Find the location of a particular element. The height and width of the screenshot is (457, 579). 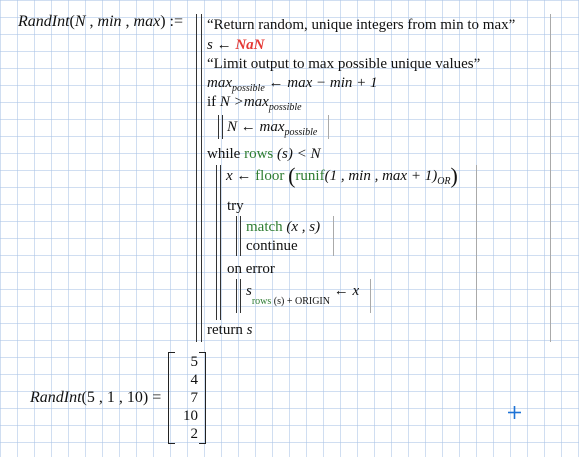

evaluation-expression: RandInt(5 , 1 , 10) = is located at coordinates (95, 398).